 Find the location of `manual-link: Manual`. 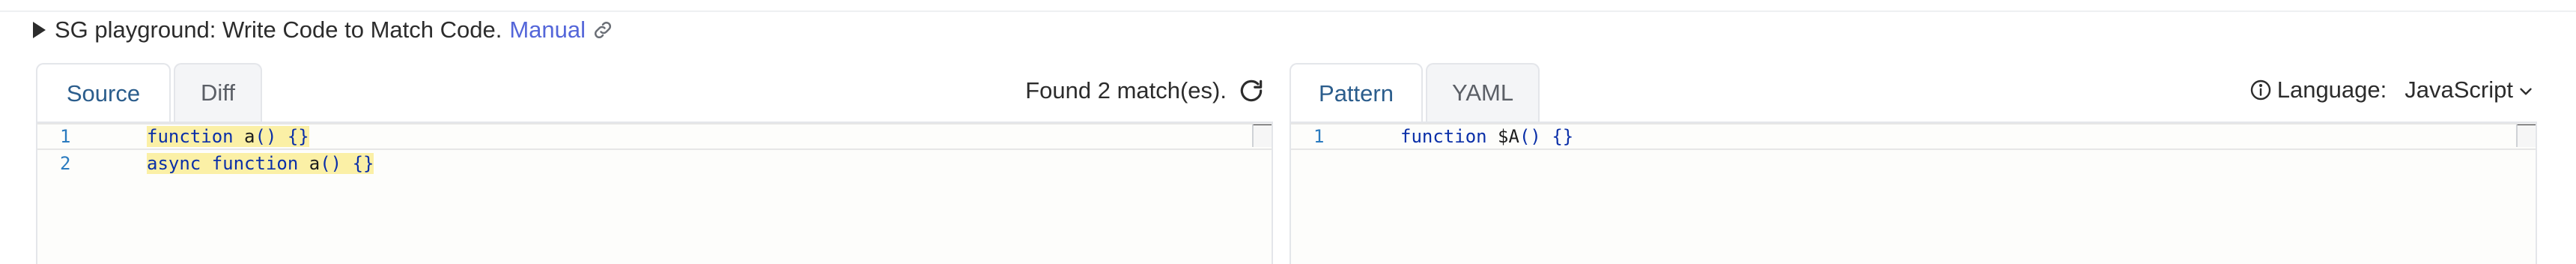

manual-link: Manual is located at coordinates (547, 30).